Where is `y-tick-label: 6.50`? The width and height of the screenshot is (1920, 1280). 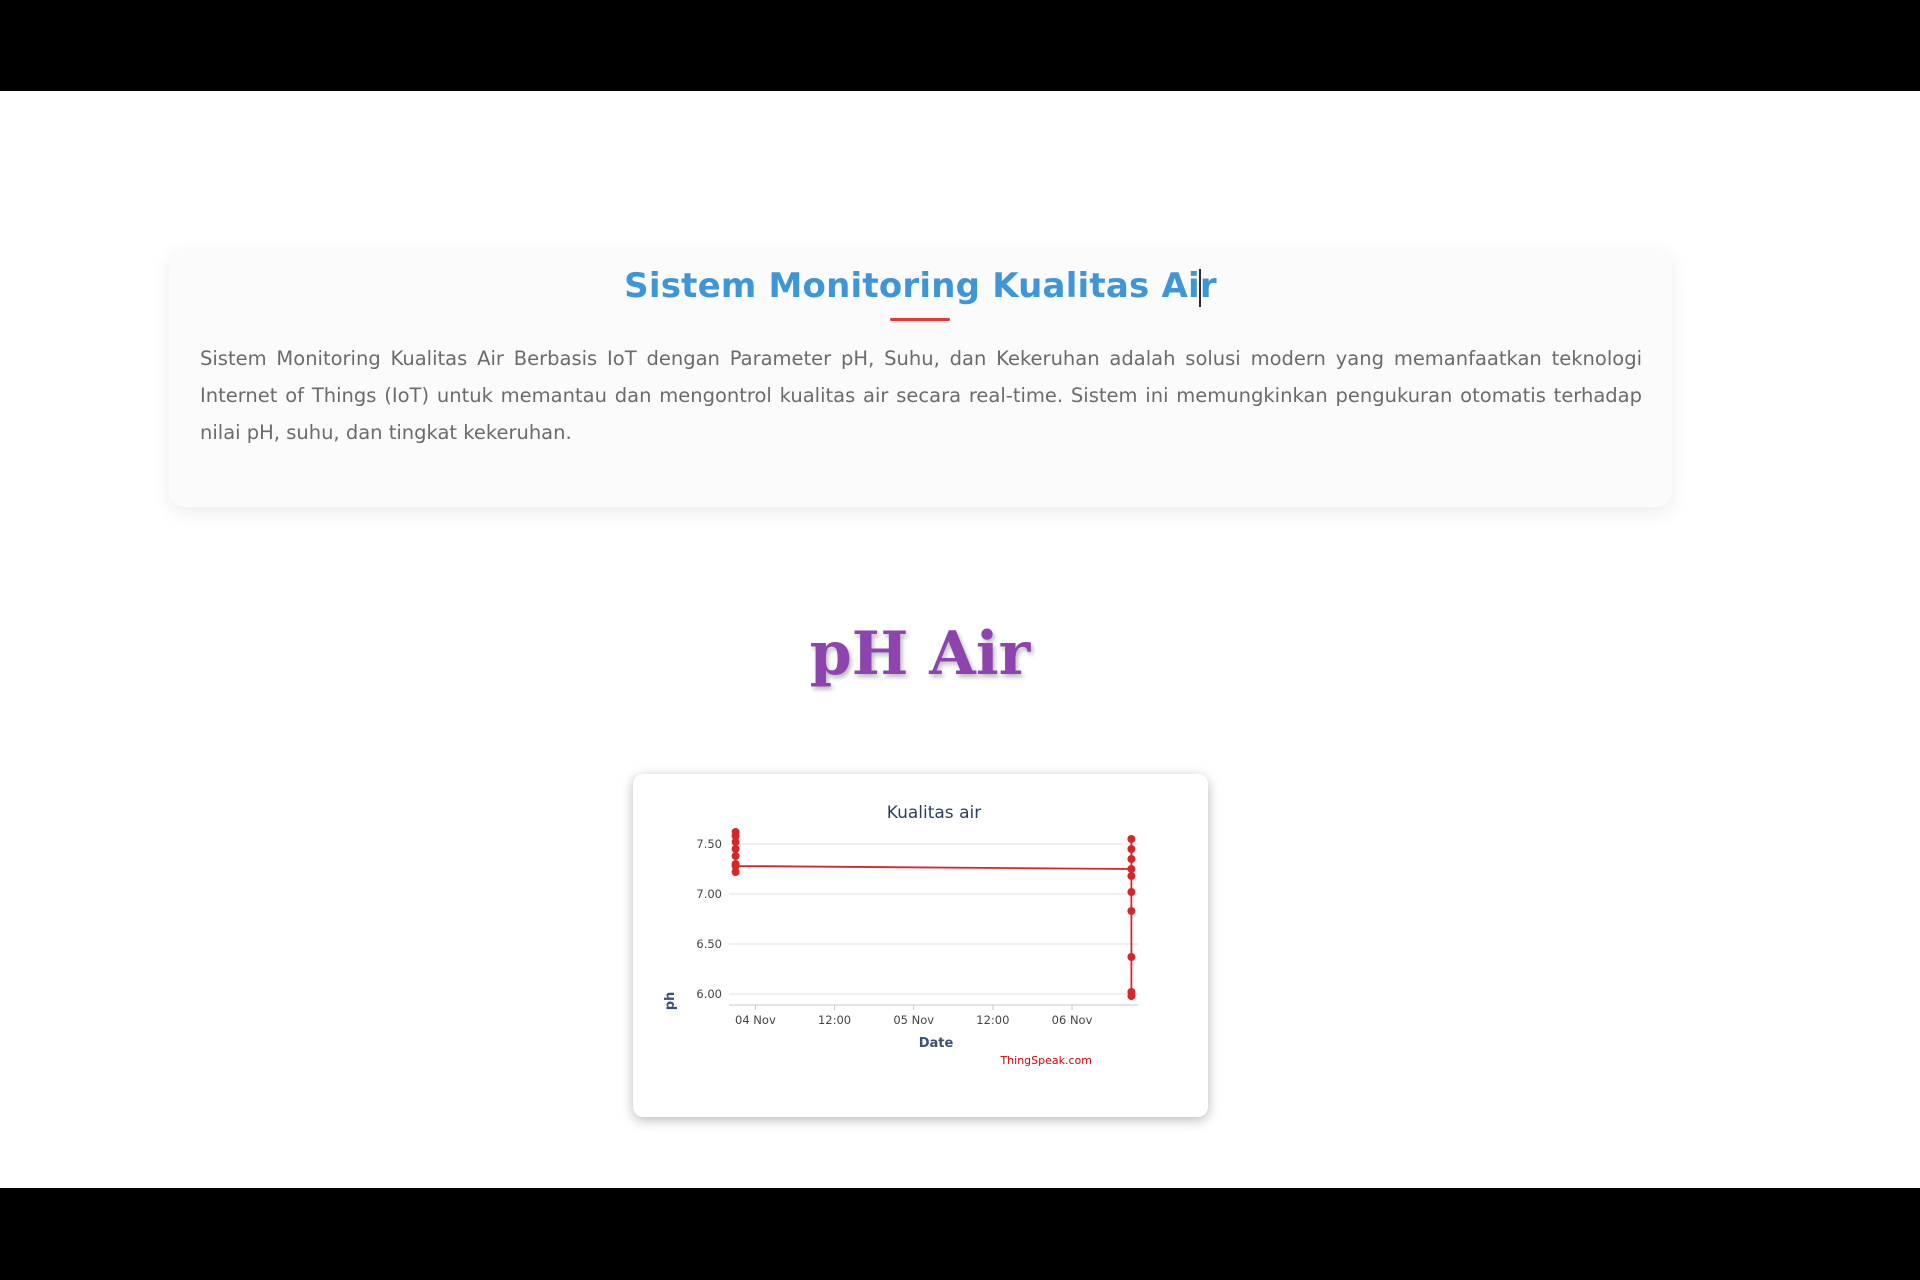 y-tick-label: 6.50 is located at coordinates (709, 944).